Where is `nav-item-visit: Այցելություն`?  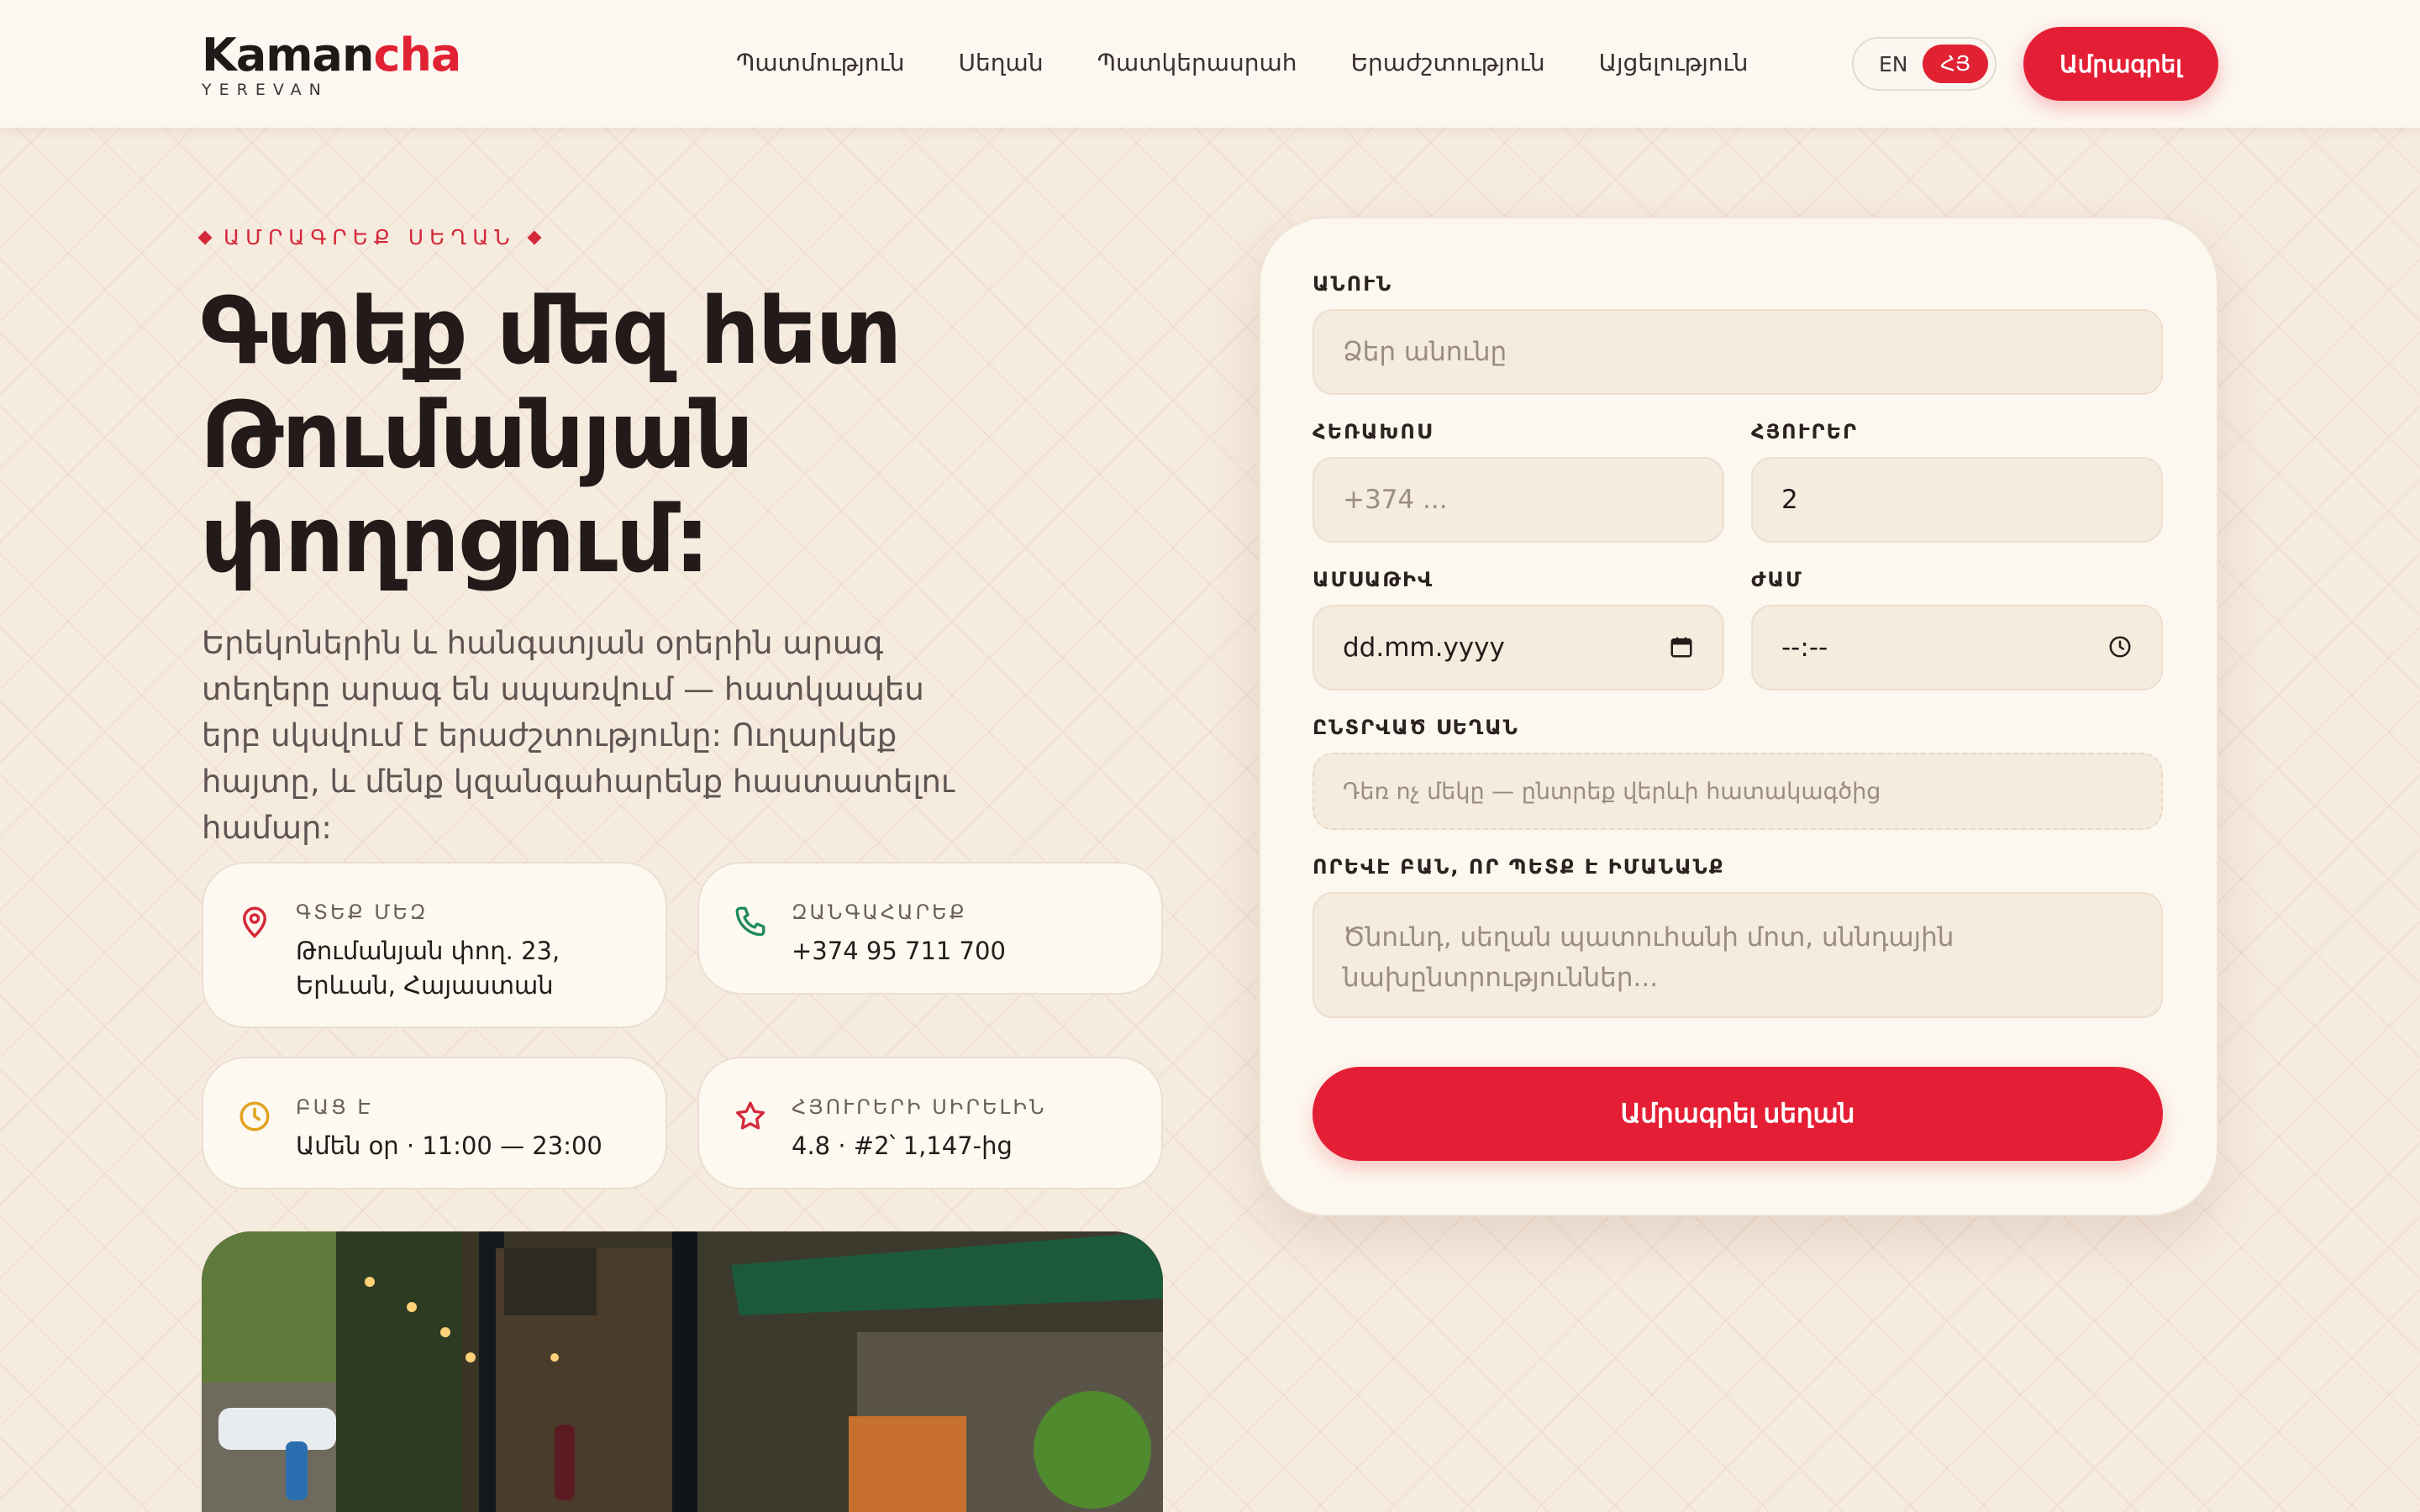
nav-item-visit: Այցելություն is located at coordinates (1674, 62).